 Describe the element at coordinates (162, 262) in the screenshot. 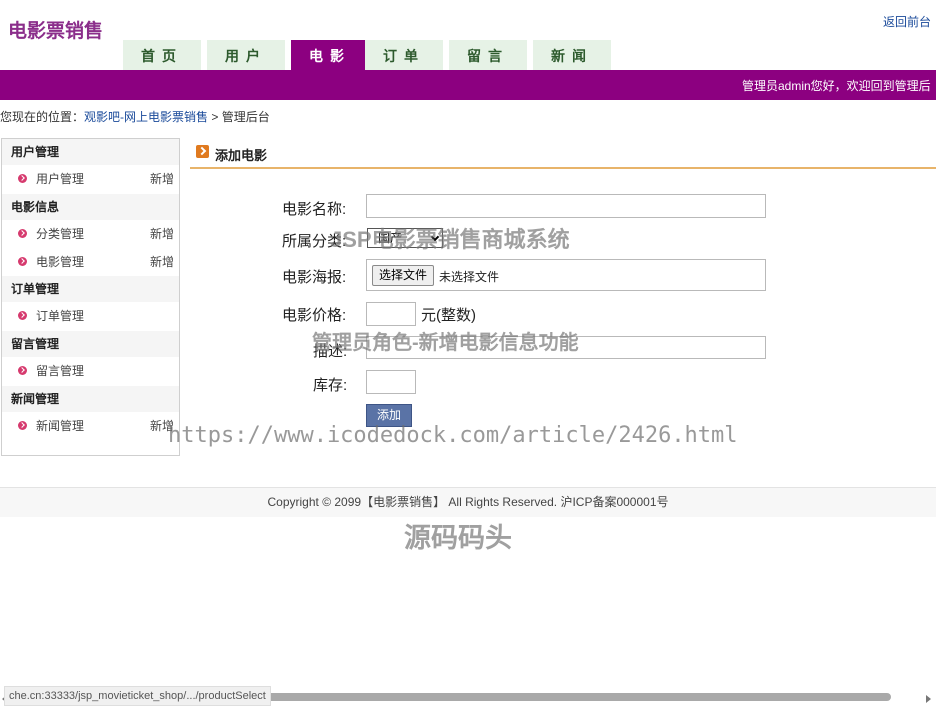

I see `sidebar-add-movie-link: 新增` at that location.